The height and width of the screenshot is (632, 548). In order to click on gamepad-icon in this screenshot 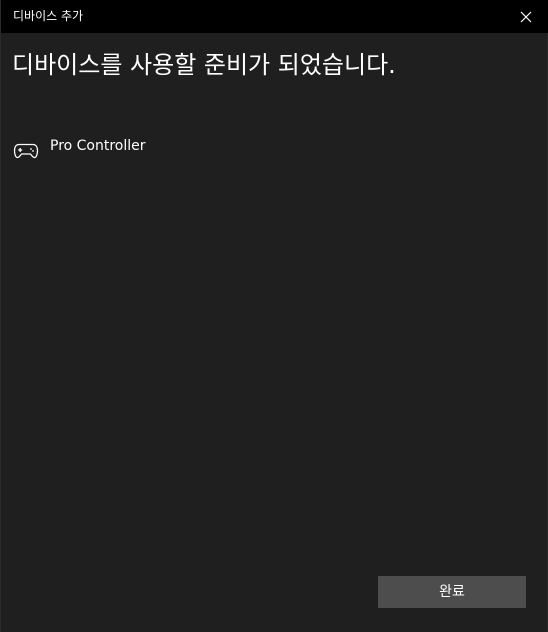, I will do `click(26, 151)`.